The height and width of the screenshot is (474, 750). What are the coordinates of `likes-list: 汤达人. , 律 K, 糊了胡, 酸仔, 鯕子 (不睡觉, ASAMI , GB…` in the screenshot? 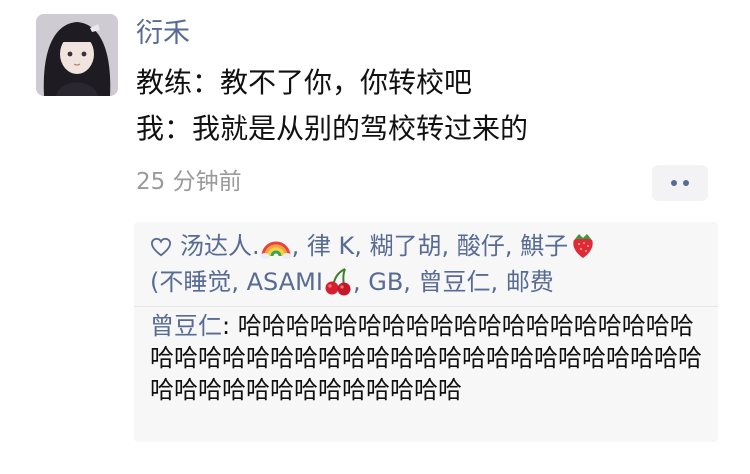 It's located at (430, 264).